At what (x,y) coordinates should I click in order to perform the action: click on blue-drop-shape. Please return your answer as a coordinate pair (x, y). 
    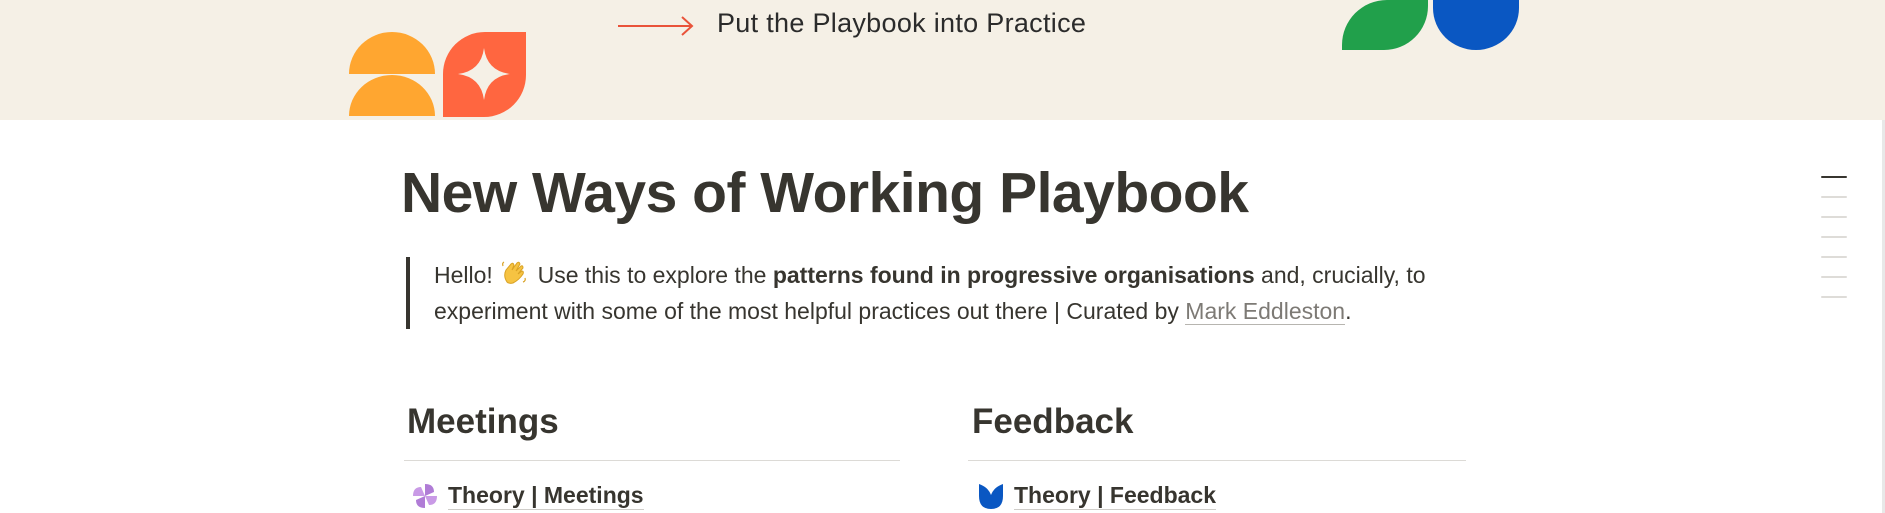
    Looking at the image, I should click on (1476, 25).